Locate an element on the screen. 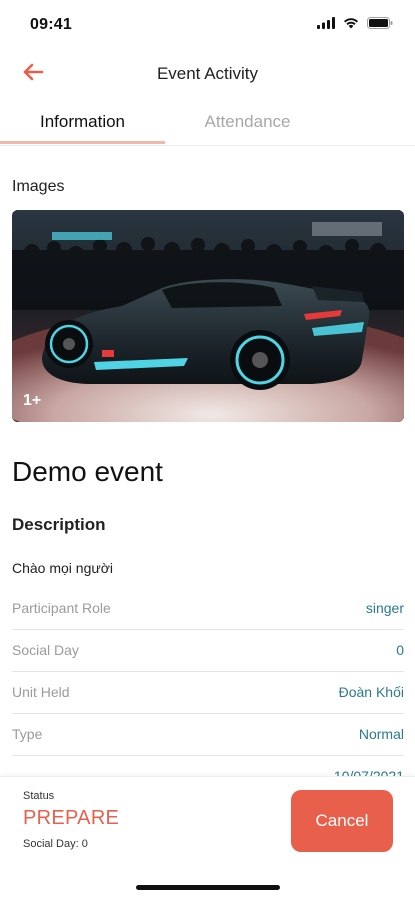 The image size is (415, 900). description-text: Chào mọi người is located at coordinates (63, 568).